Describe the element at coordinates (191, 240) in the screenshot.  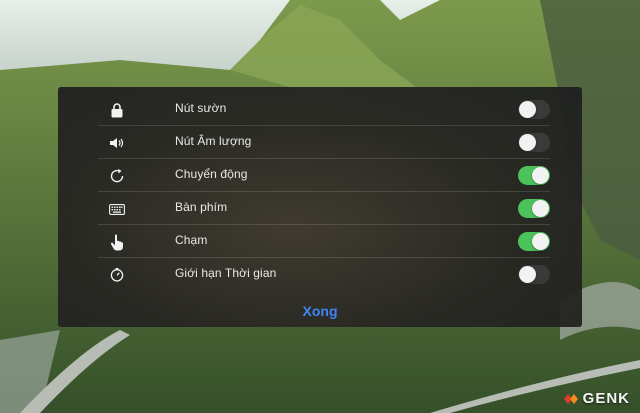
I see `settings-row-label: Chạm` at that location.